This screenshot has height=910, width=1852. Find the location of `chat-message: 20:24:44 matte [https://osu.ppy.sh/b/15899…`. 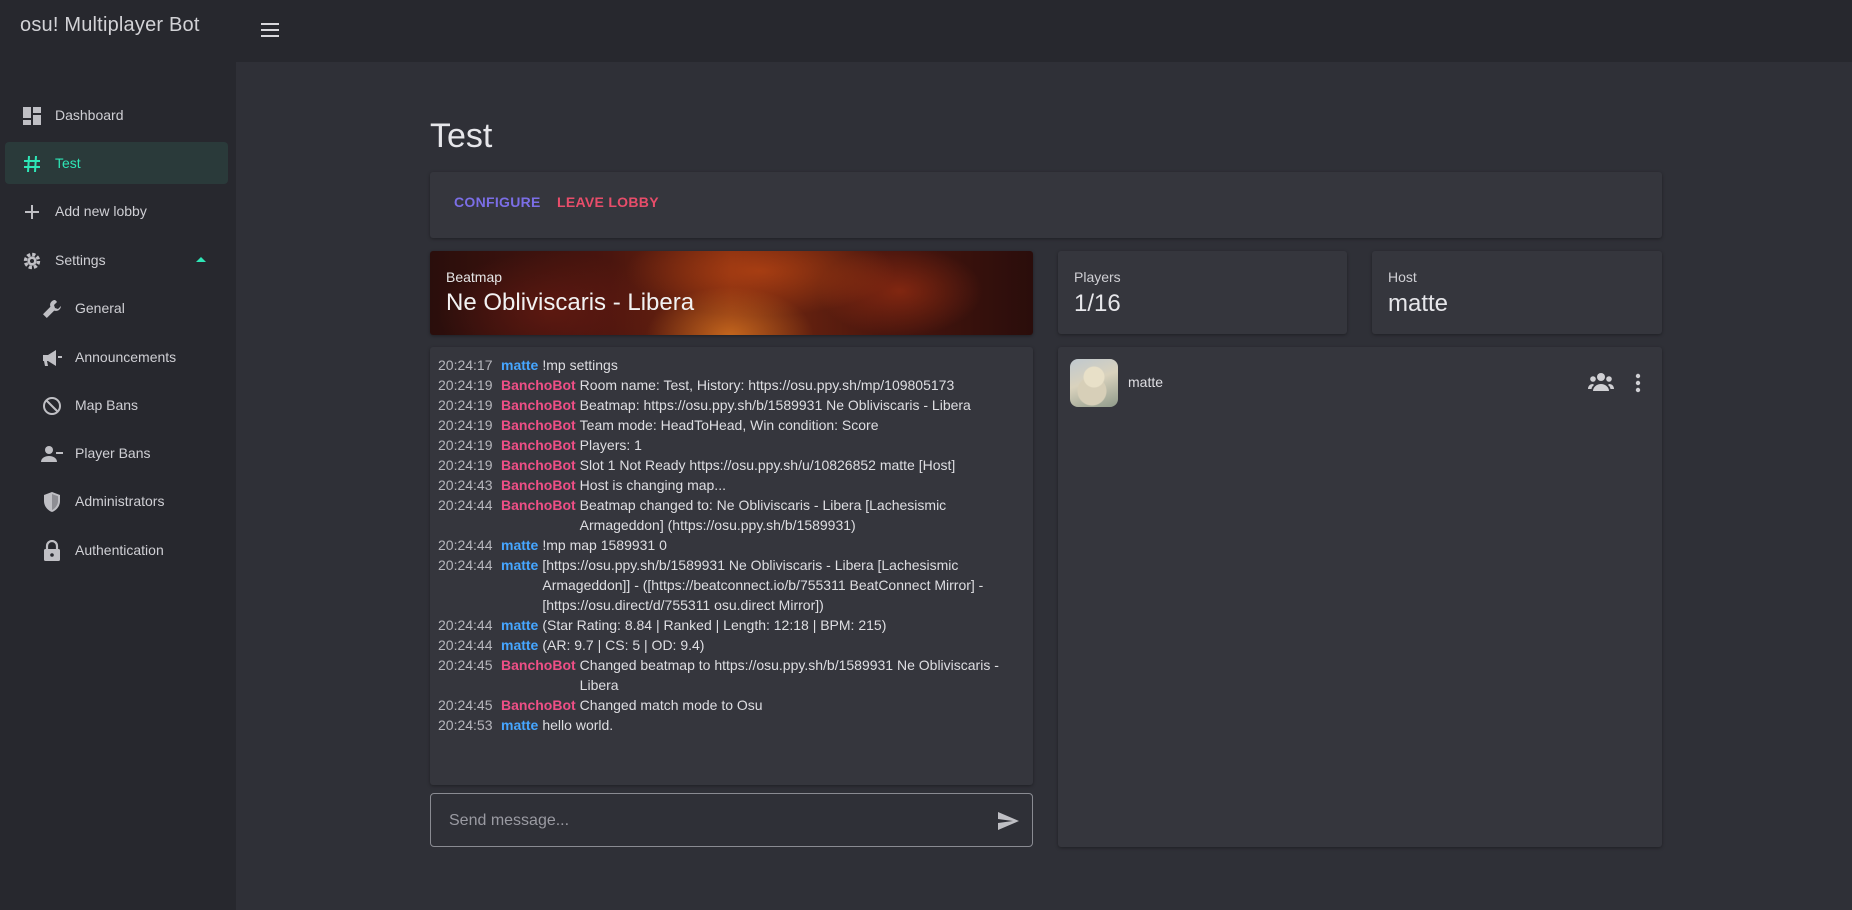

chat-message: 20:24:44 matte [https://osu.ppy.sh/b/15899… is located at coordinates (731, 585).